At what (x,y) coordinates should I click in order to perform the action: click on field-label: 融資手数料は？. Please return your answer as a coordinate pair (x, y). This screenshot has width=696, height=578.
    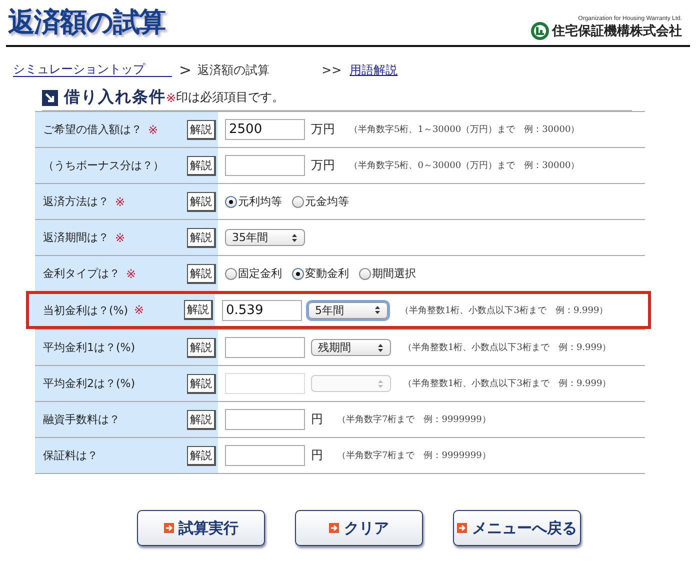
    Looking at the image, I should click on (81, 419).